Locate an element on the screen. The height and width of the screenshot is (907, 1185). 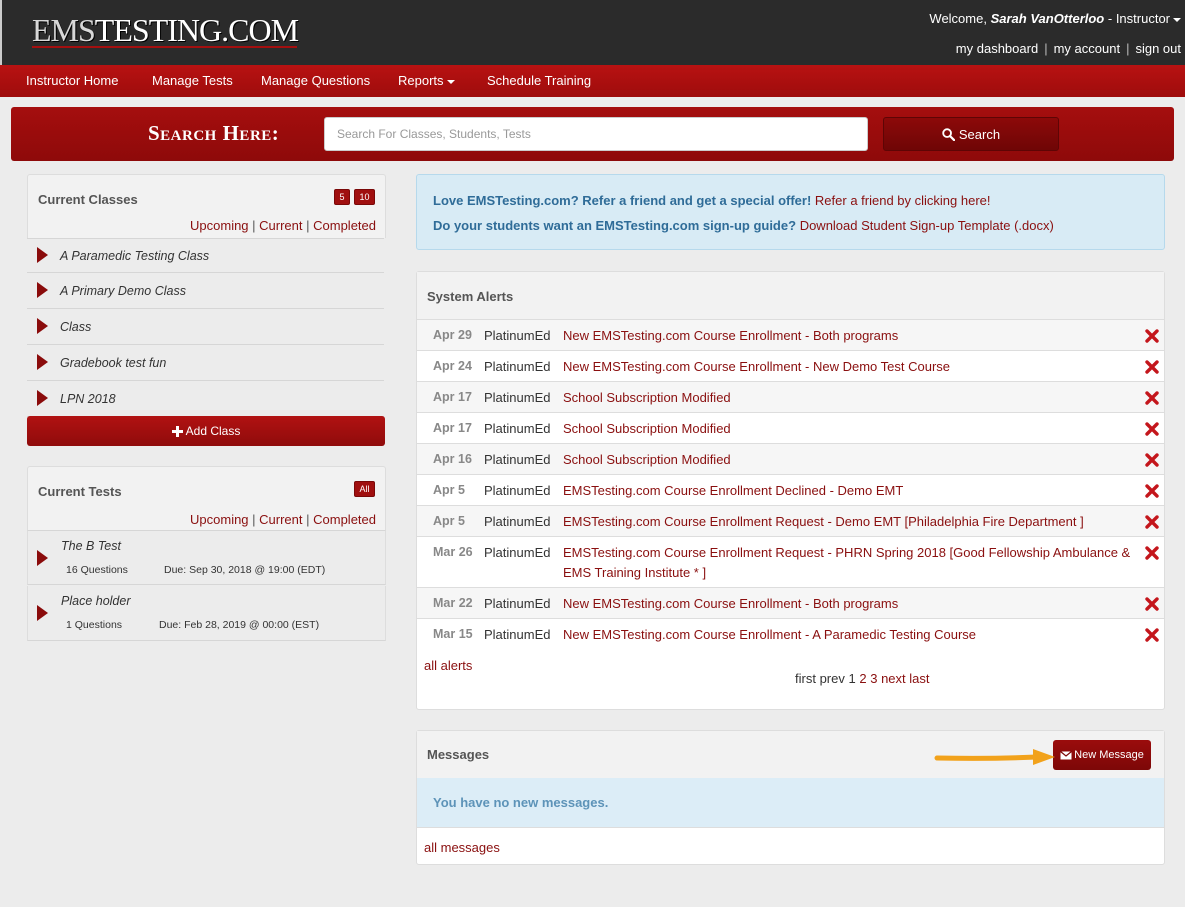
sign-out-link: sign out is located at coordinates (1158, 48).